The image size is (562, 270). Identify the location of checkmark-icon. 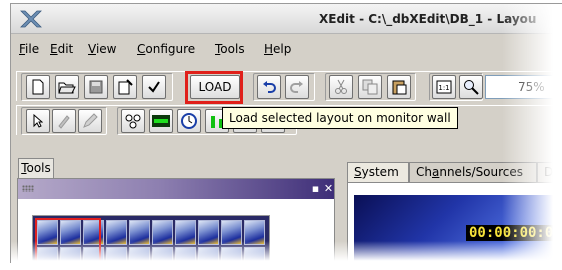
(154, 87).